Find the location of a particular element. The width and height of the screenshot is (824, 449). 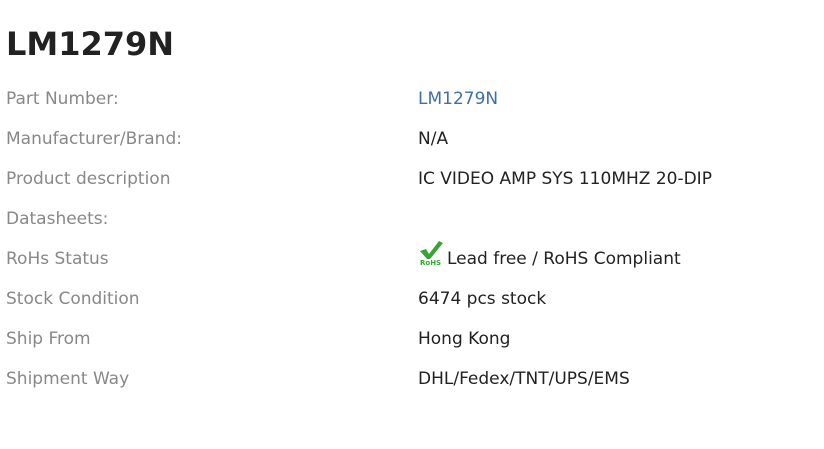

spec-row-shipment-way: Shipment Way DHL/Fedex/TNT/UPS/EMS is located at coordinates (415, 379).